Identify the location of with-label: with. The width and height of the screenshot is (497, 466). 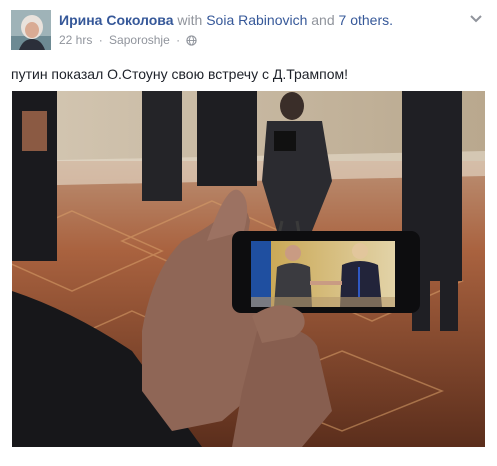
(190, 20).